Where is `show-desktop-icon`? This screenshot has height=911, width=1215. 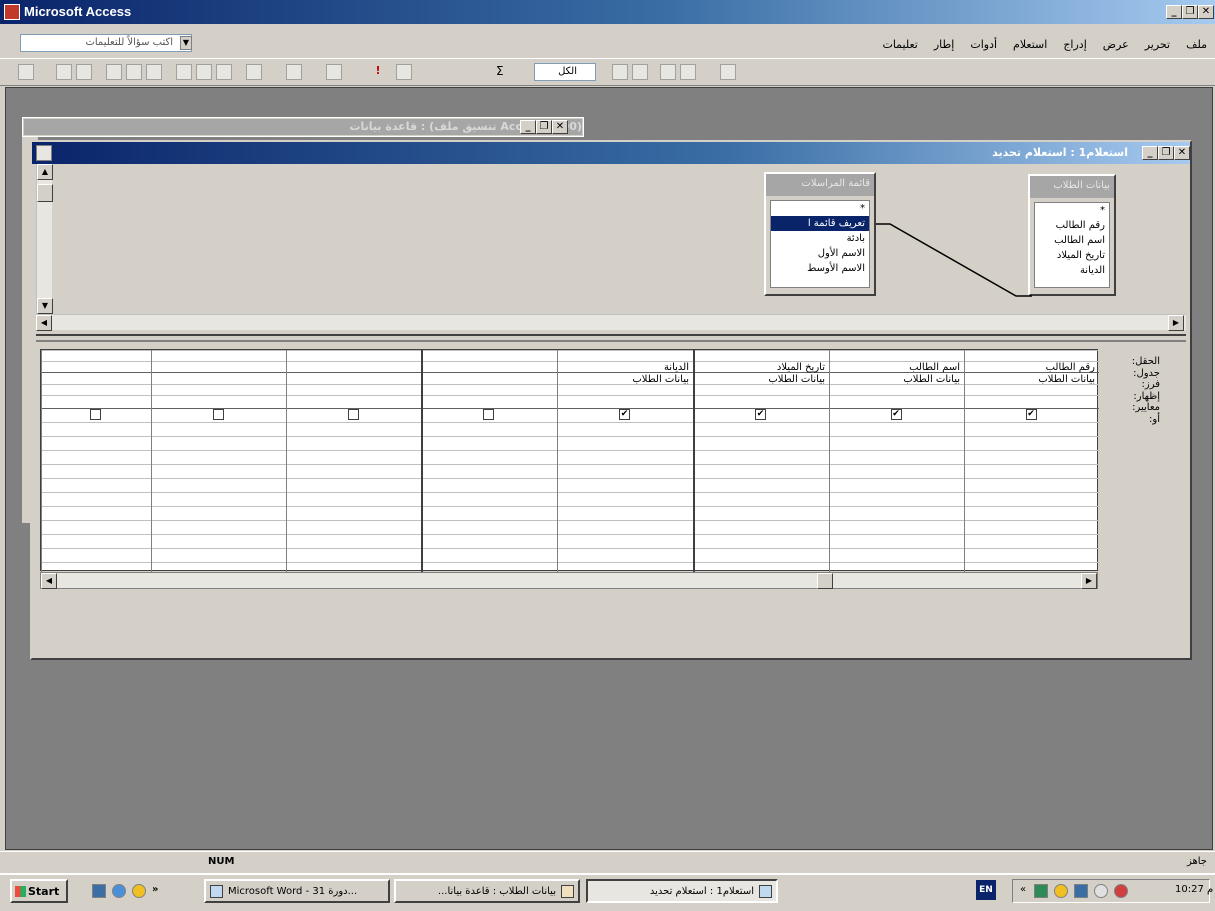 show-desktop-icon is located at coordinates (99, 891).